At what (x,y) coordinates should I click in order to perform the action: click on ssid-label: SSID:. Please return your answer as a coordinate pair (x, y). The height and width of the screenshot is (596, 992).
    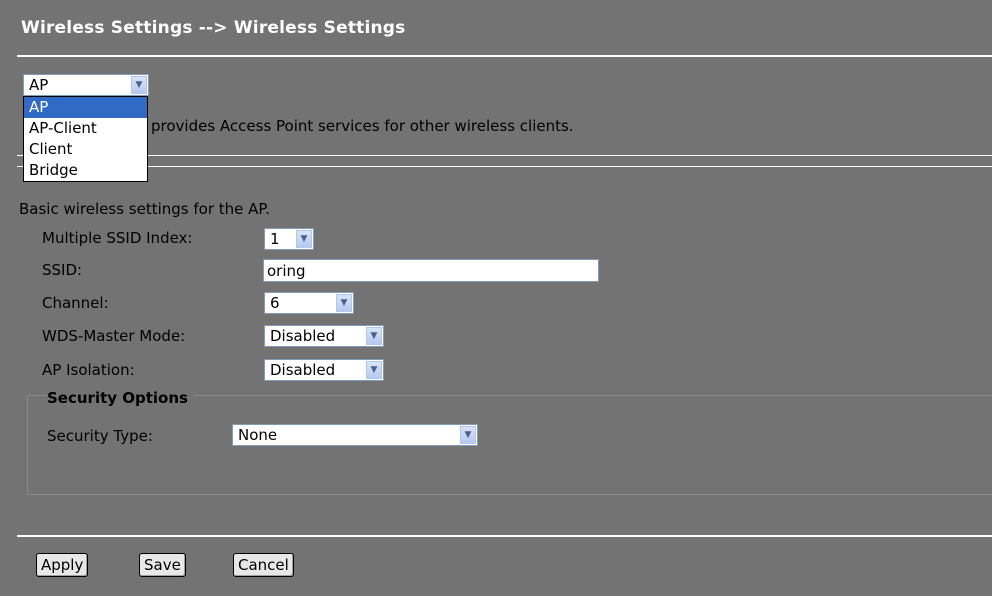
    Looking at the image, I should click on (62, 270).